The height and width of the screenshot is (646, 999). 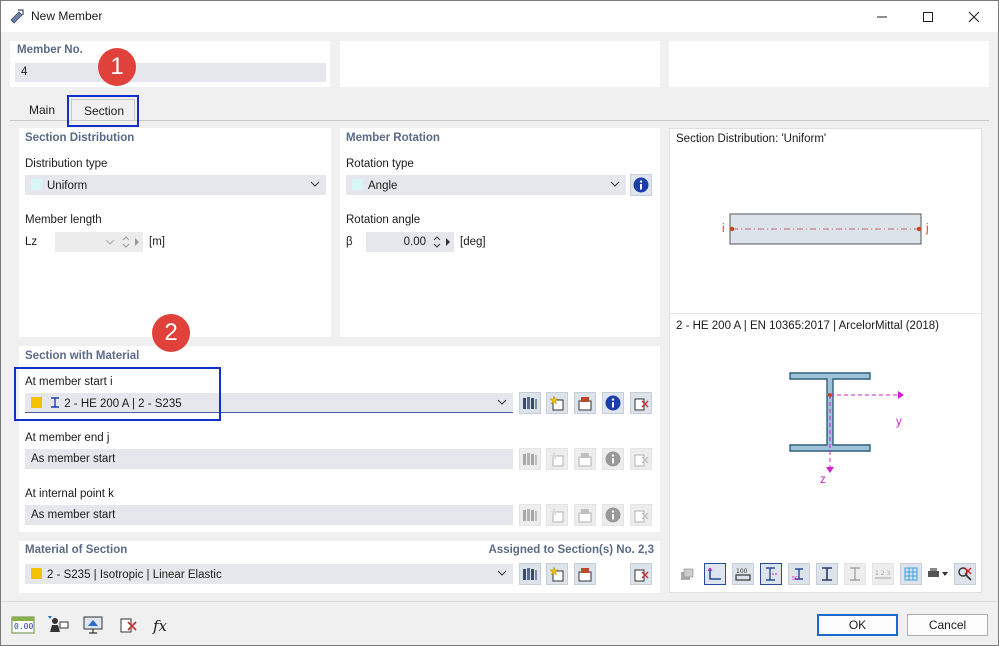 I want to click on axis-z-label: z, so click(x=823, y=480).